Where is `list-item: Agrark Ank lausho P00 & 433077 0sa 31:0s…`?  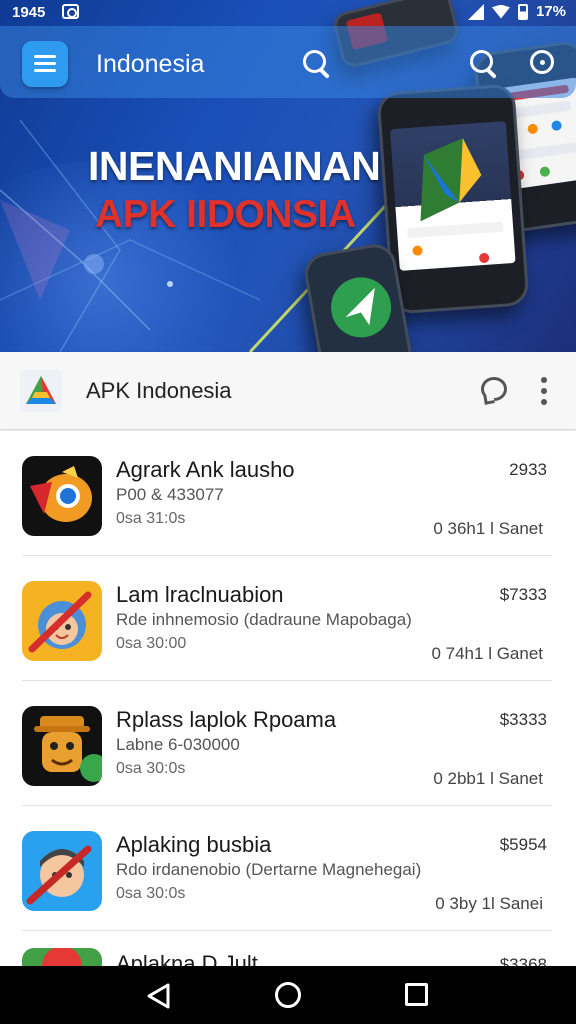
list-item: Agrark Ank lausho P00 & 433077 0sa 31:0s… is located at coordinates (288, 493).